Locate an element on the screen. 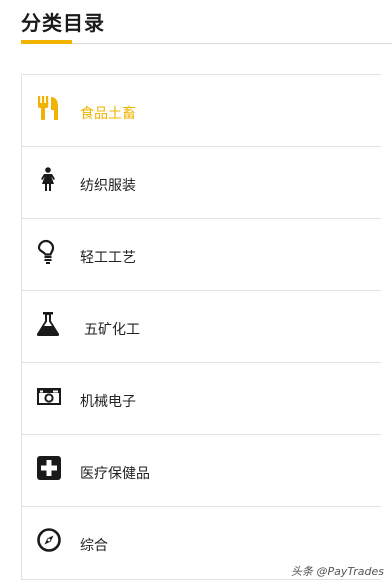 The width and height of the screenshot is (392, 585). category-item-machinery-electronics: 机械电子 is located at coordinates (201, 399).